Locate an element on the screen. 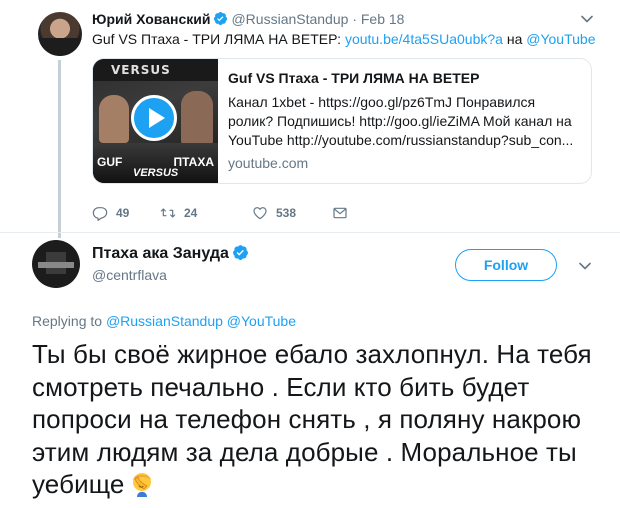  play-icon is located at coordinates (154, 118).